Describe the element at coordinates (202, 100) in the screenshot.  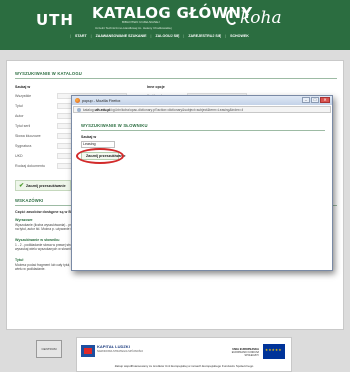
I see `popup-titlebar: popup - Mozilla Firefox – □ ✕` at that location.